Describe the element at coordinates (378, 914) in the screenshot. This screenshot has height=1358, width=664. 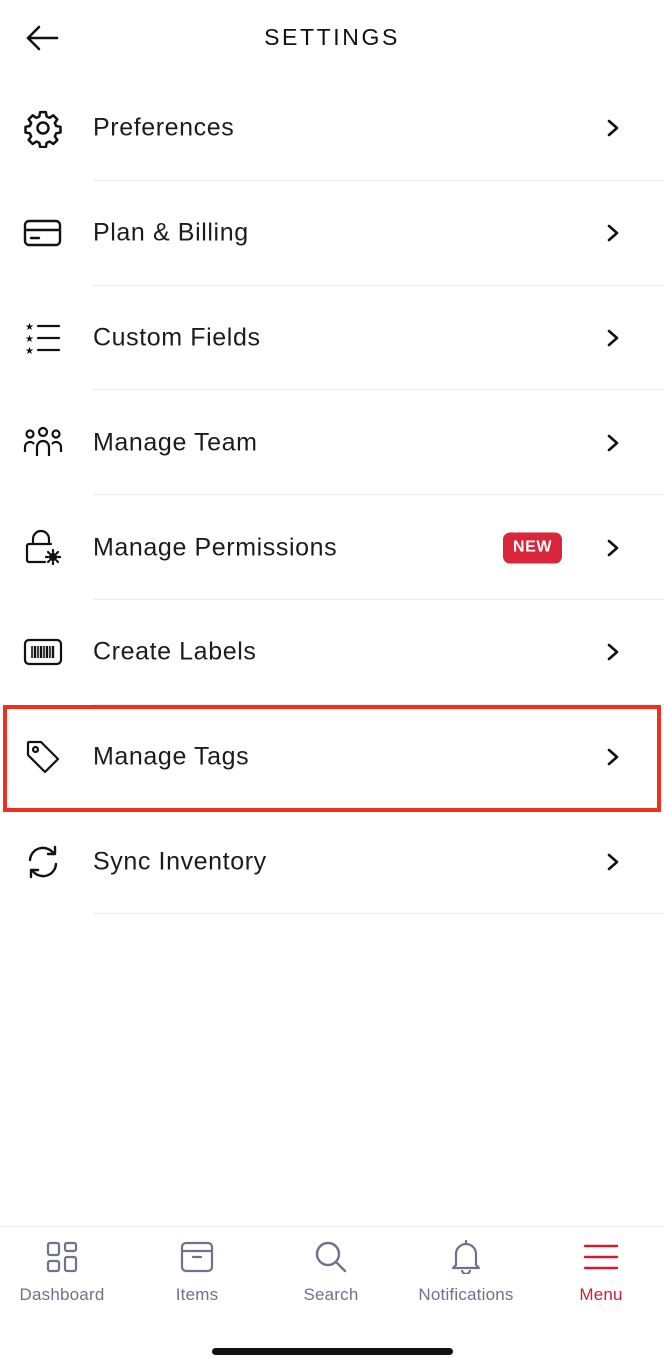
I see `divider` at that location.